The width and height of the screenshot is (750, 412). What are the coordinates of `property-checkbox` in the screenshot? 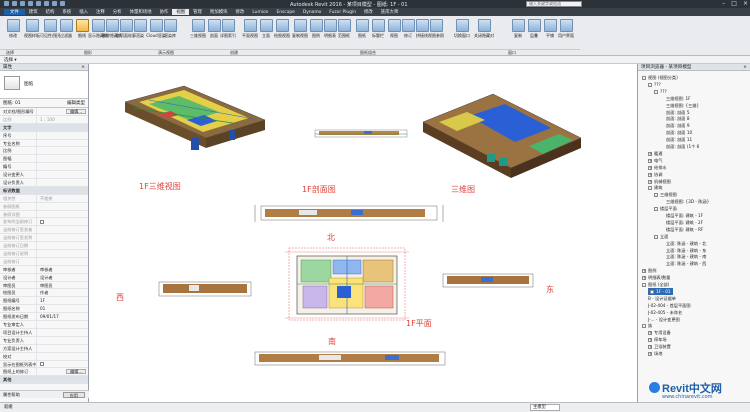 It's located at (42, 364).